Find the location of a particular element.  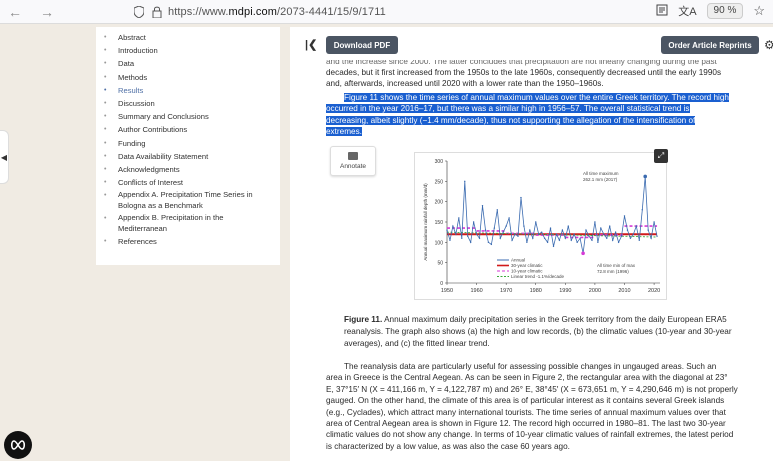

toc-item: • Data Availability Statement is located at coordinates (192, 156).